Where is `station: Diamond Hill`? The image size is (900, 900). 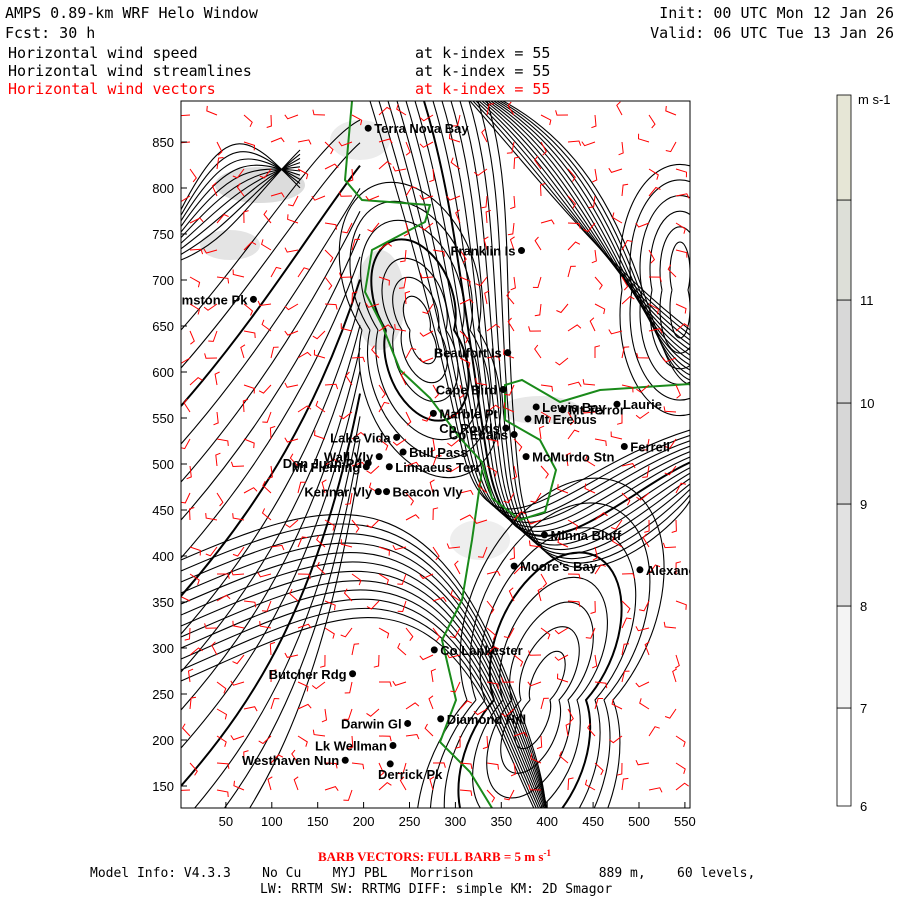 station: Diamond Hill is located at coordinates (481, 719).